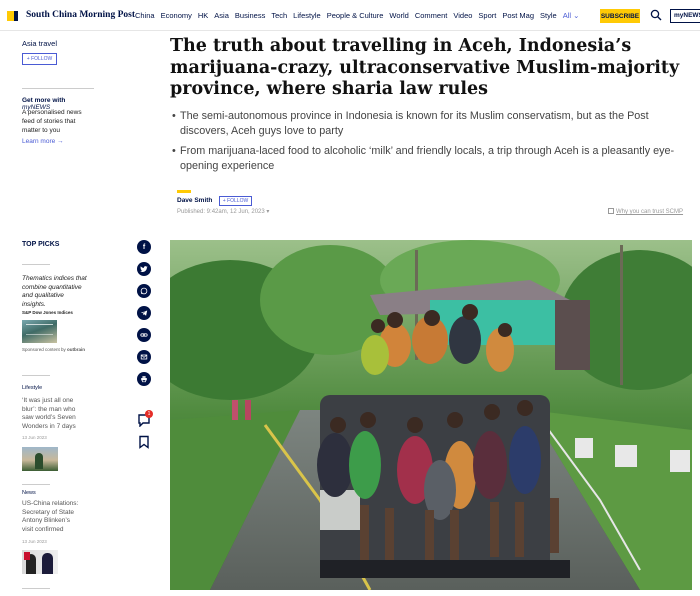 The height and width of the screenshot is (596, 700). I want to click on subscribe-button: SUBSCRIBE, so click(620, 16).